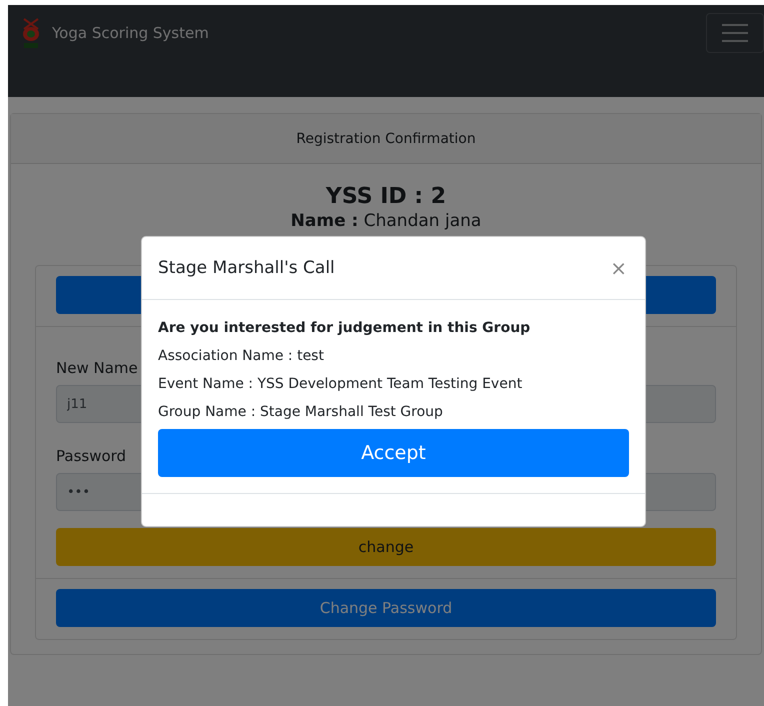  I want to click on brand-title: Yoga Scoring System, so click(130, 33).